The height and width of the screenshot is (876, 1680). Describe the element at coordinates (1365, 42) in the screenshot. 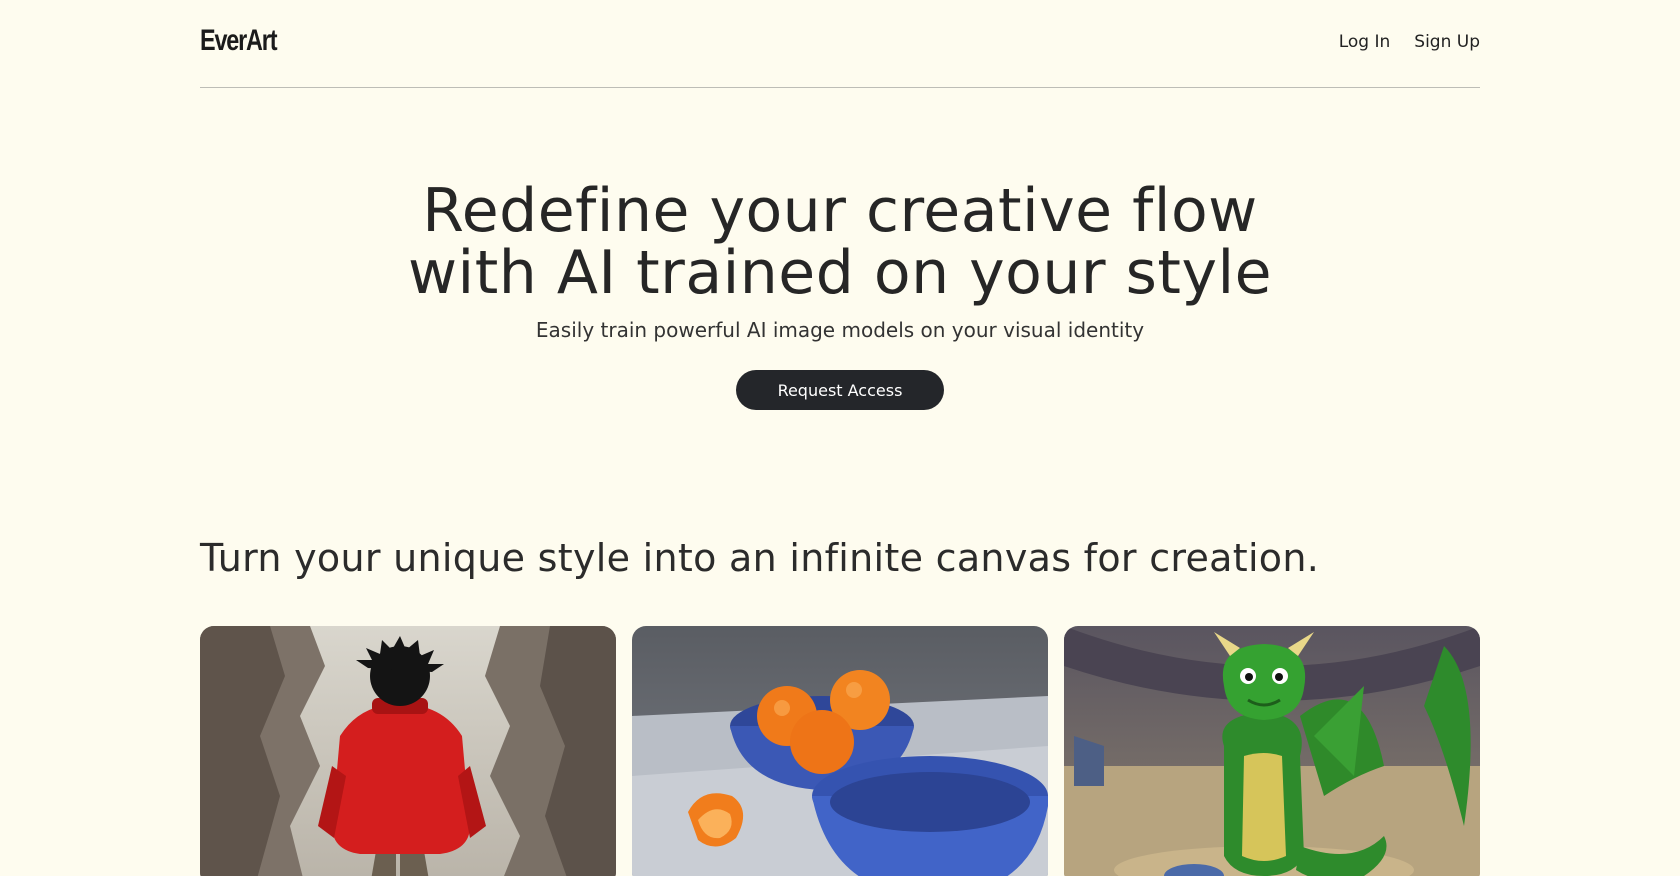

I see `login-link: Log In` at that location.